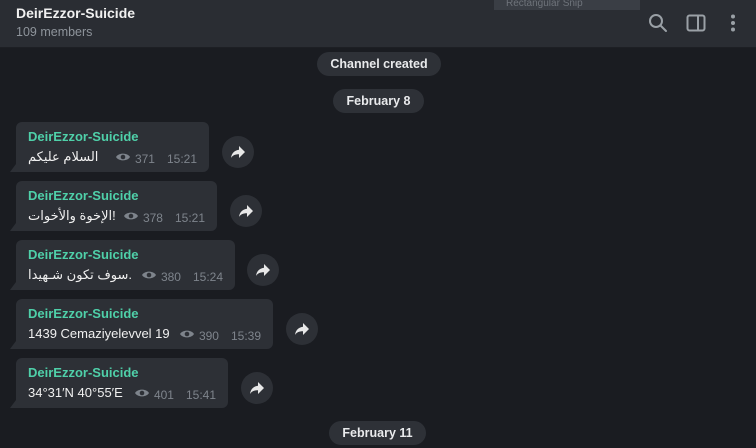 This screenshot has height=448, width=756. Describe the element at coordinates (152, 218) in the screenshot. I see `view-count: 378` at that location.